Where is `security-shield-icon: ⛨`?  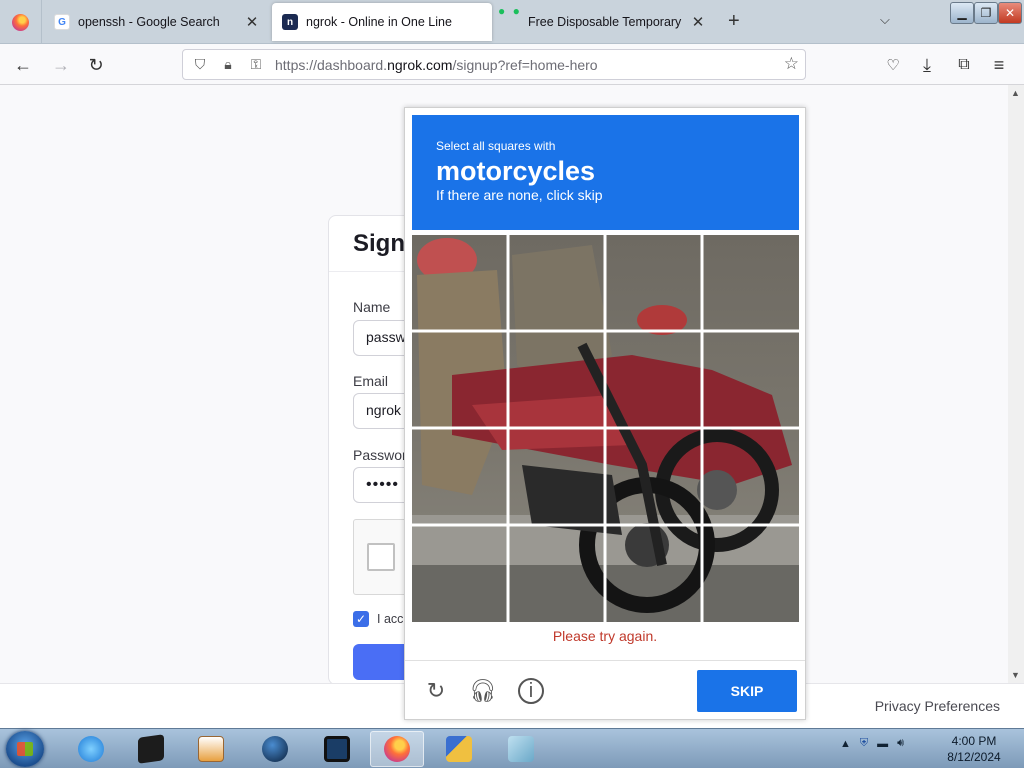
security-shield-icon: ⛨ is located at coordinates (864, 743).